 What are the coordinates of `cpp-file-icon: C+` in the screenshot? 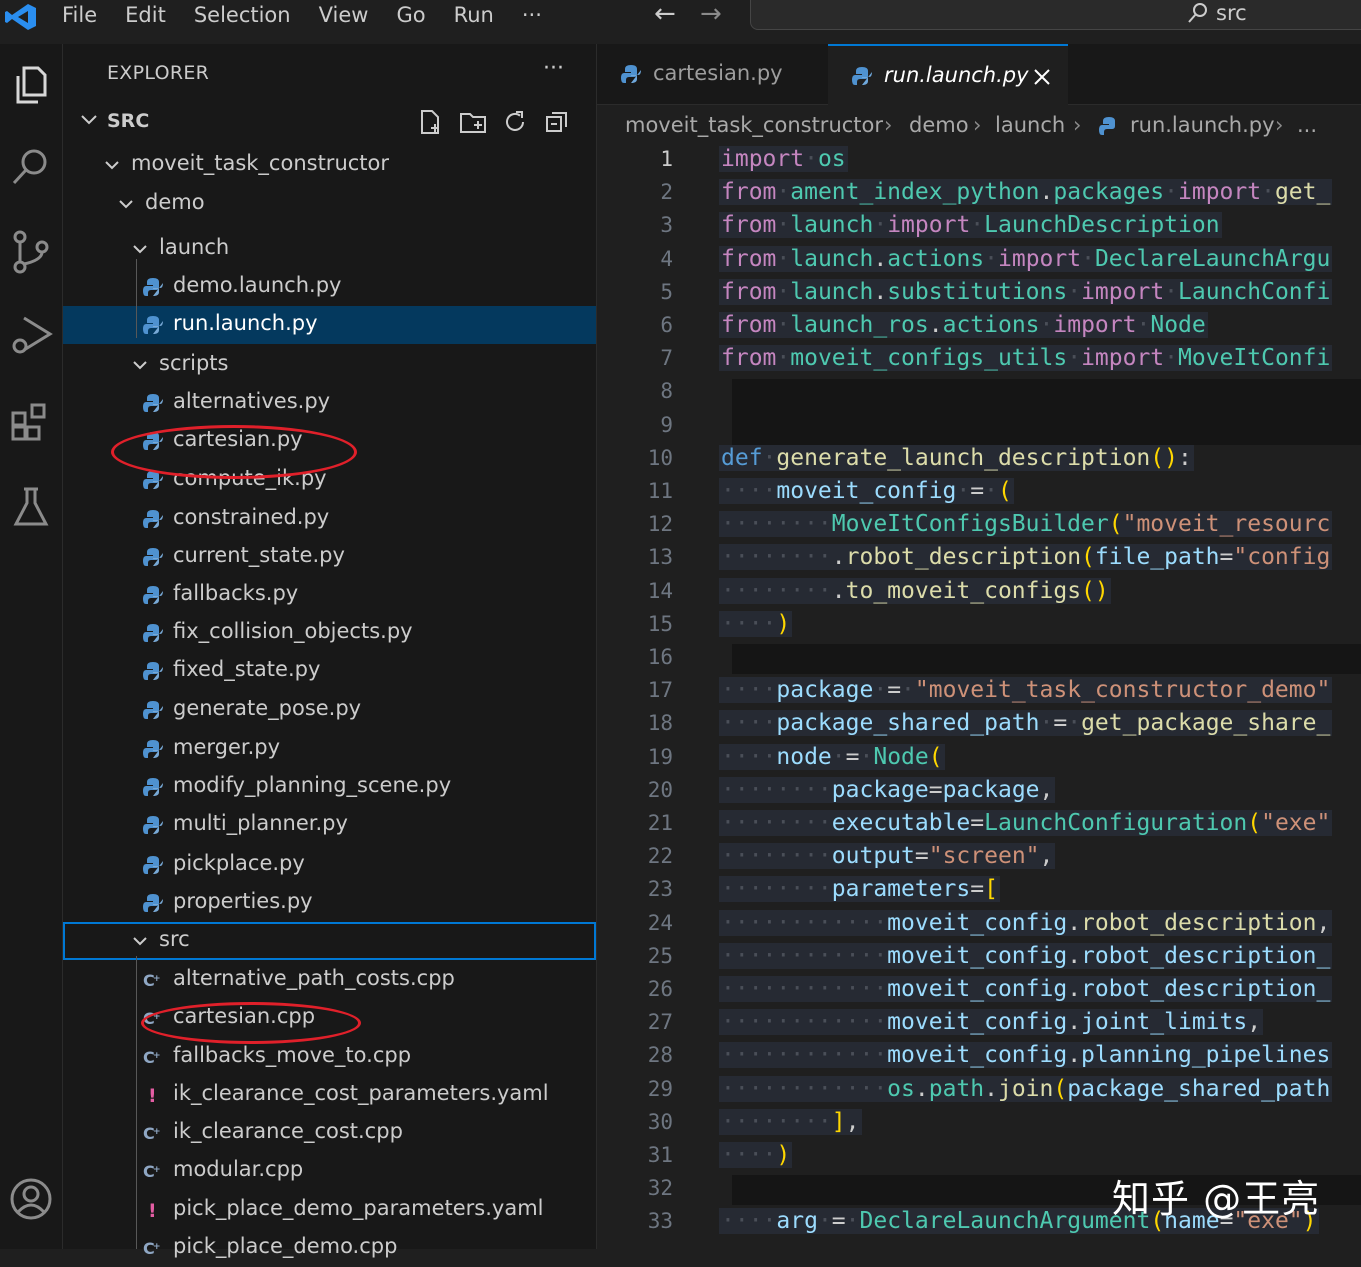 It's located at (152, 1133).